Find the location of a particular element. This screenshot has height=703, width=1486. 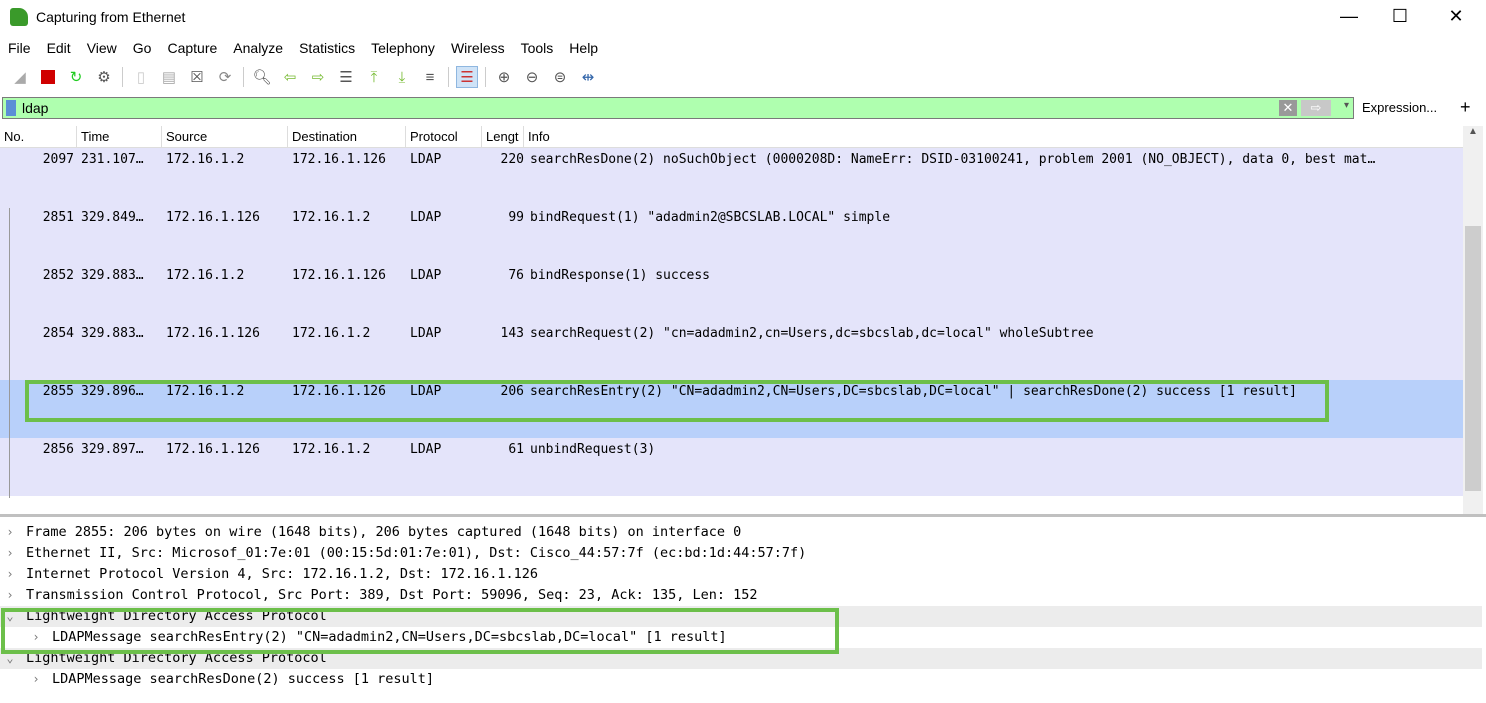

first-packet-icon: ⤒ is located at coordinates (374, 77).